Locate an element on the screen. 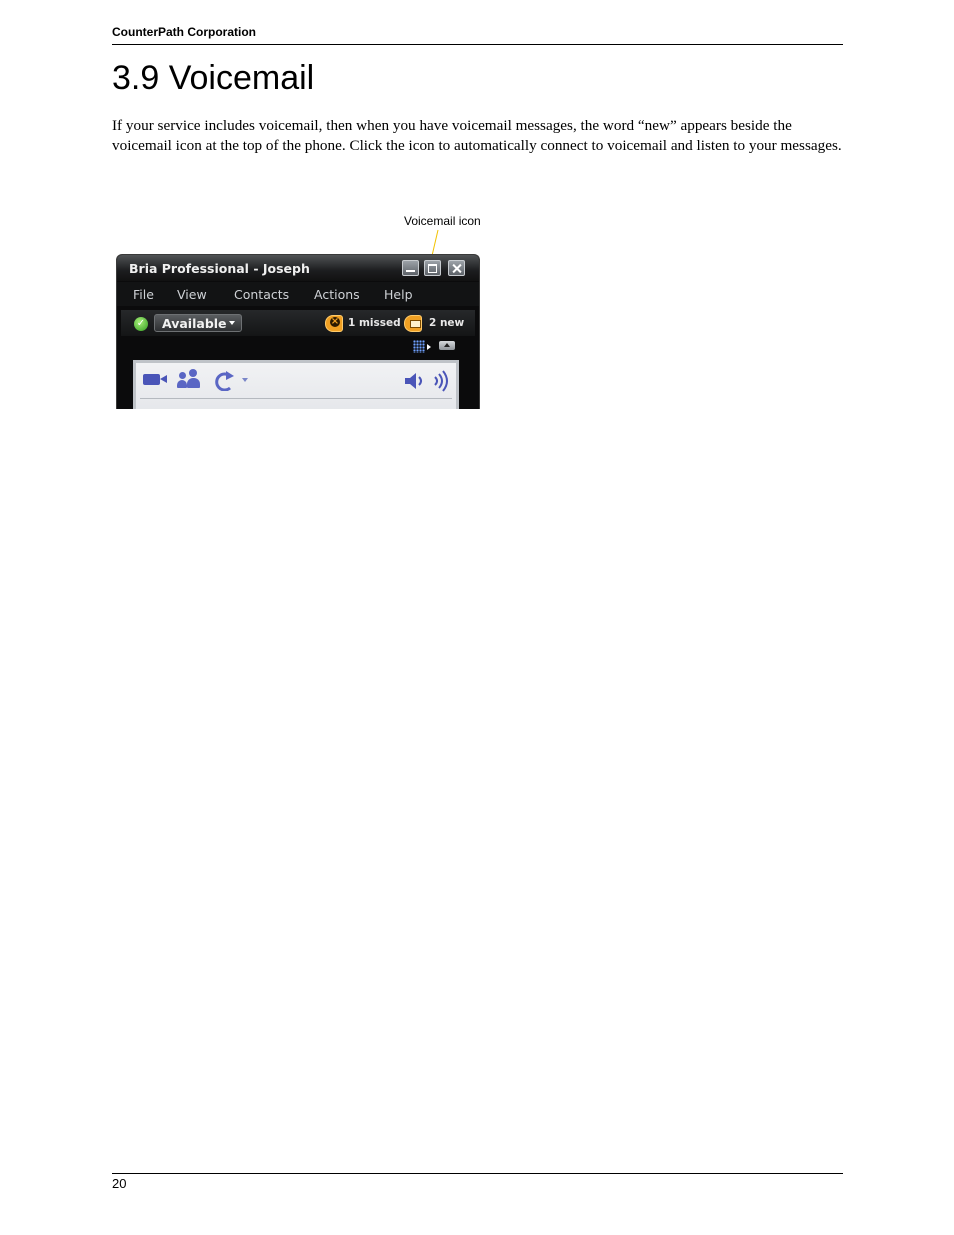 This screenshot has width=954, height=1235. section-title: 3.9 Voicemail is located at coordinates (213, 78).